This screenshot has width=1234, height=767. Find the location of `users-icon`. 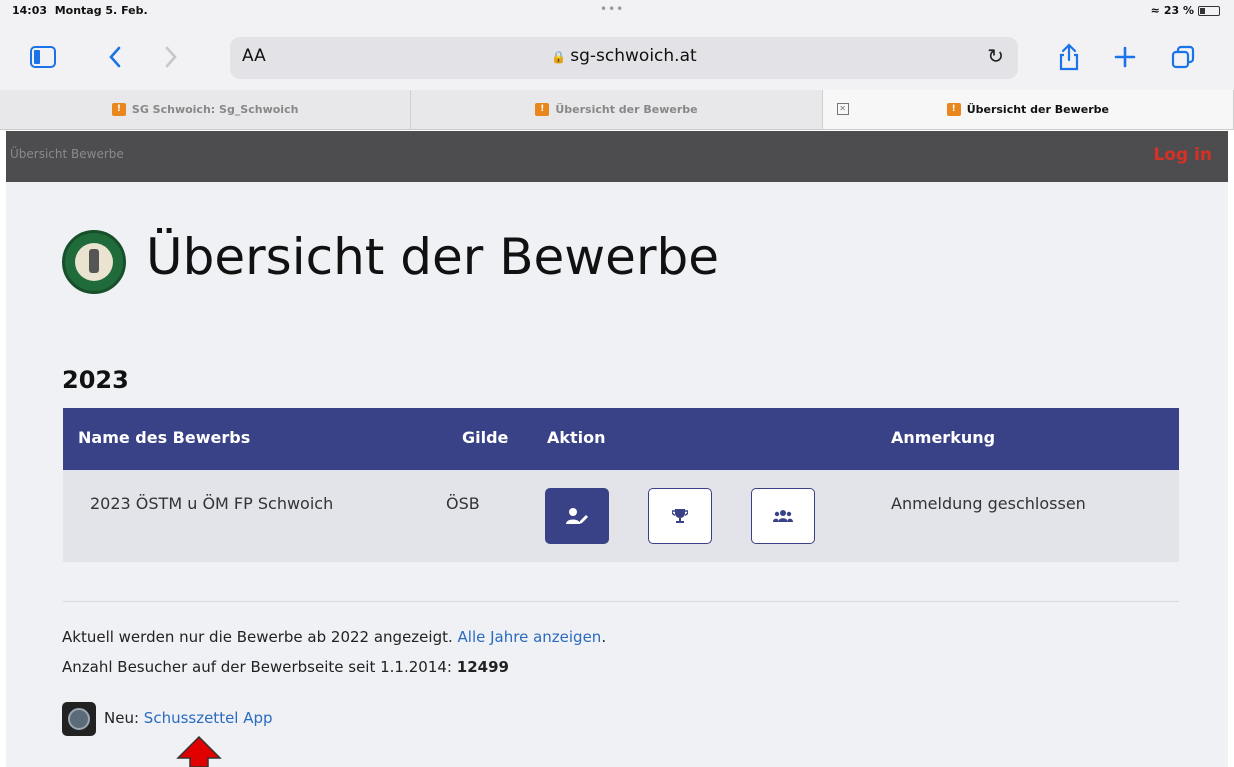

users-icon is located at coordinates (783, 516).